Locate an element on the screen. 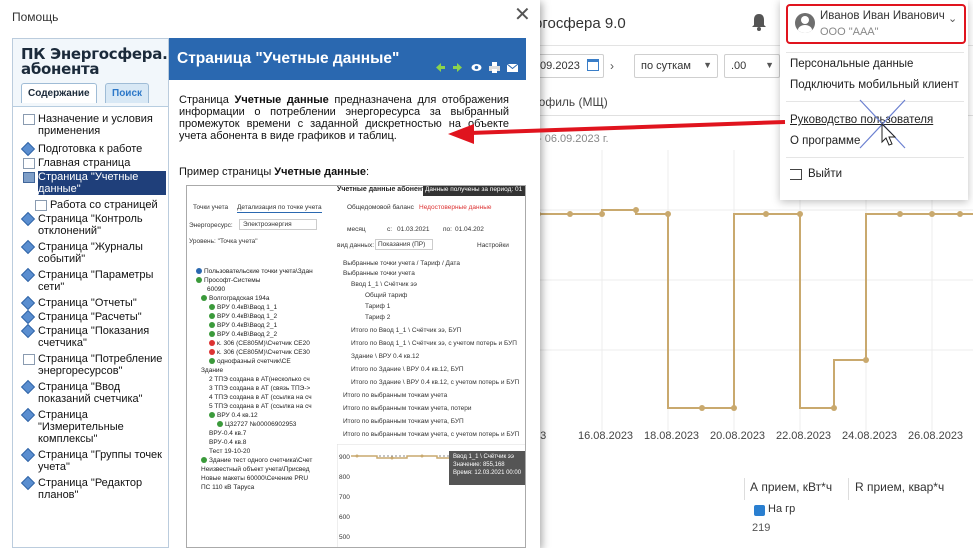 This screenshot has height=548, width=973. caption-text: : is located at coordinates (367, 172).